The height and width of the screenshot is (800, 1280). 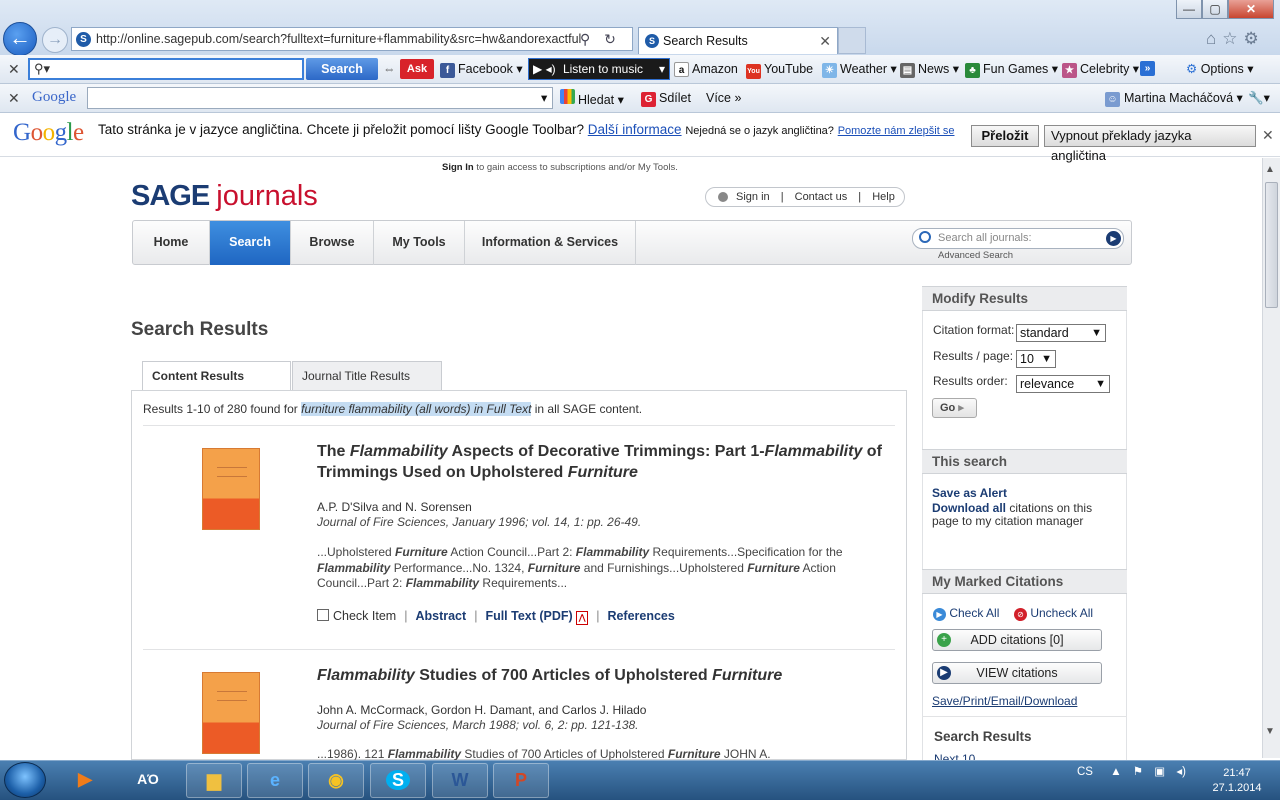 What do you see at coordinates (356, 616) in the screenshot?
I see `check-item: Check Item` at bounding box center [356, 616].